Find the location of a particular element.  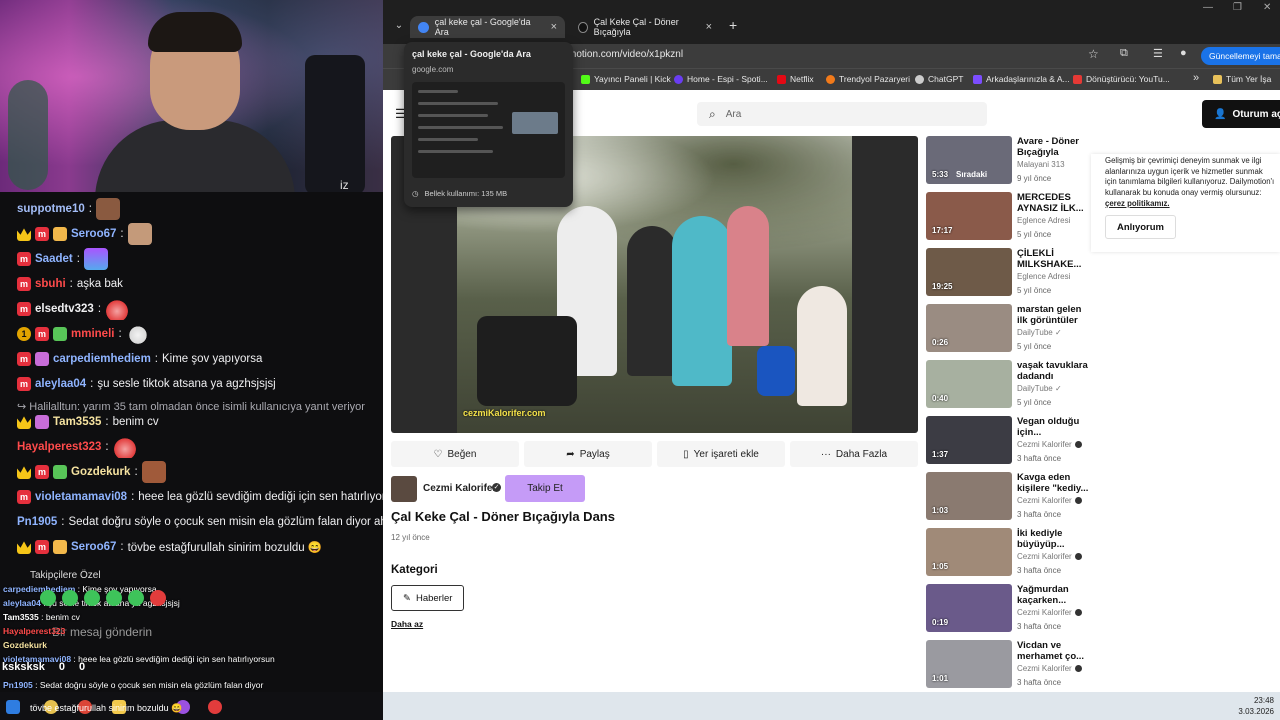

chat-username: aleylaa04 is located at coordinates (60, 384).